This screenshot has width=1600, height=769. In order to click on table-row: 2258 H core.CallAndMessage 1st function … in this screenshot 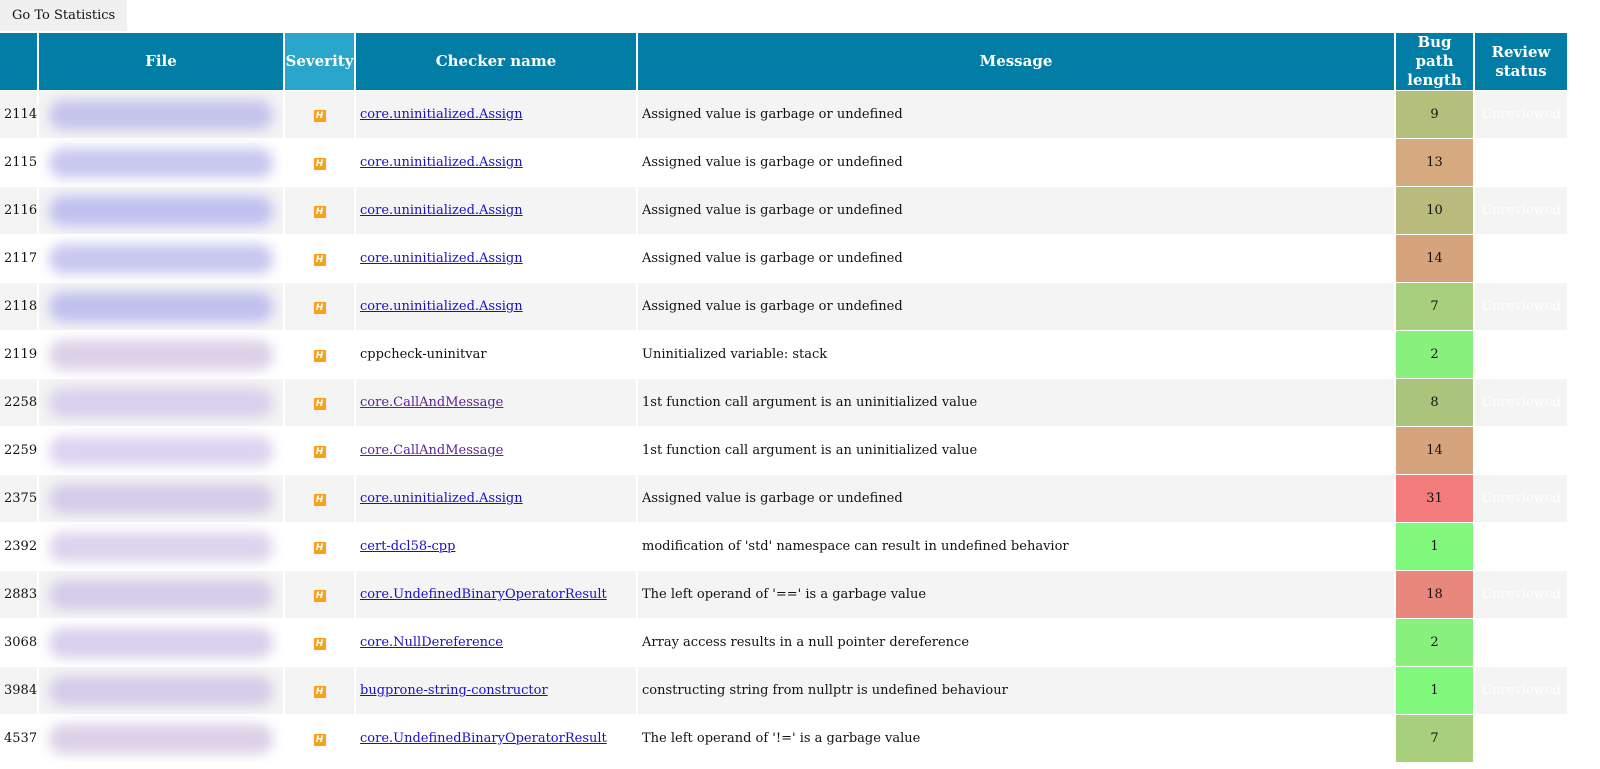, I will do `click(783, 403)`.